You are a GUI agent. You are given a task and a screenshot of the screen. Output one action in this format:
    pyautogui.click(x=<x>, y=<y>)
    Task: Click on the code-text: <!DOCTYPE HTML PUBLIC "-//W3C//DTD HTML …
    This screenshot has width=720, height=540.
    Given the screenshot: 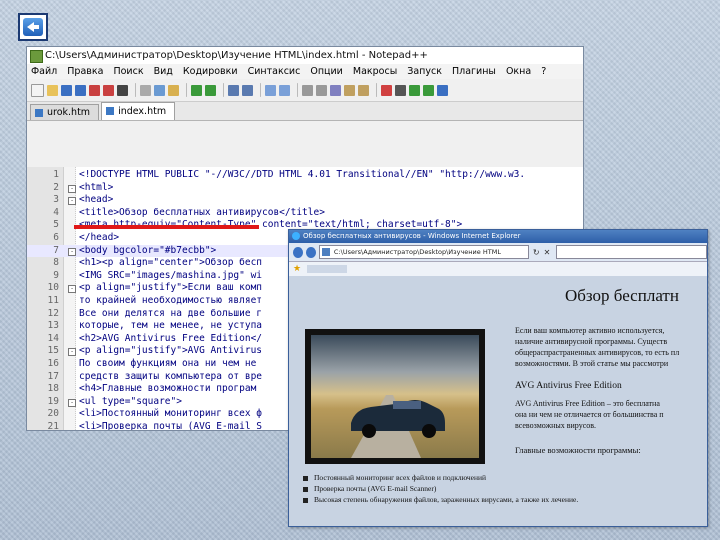 What is the action you would take?
    pyautogui.click(x=302, y=174)
    